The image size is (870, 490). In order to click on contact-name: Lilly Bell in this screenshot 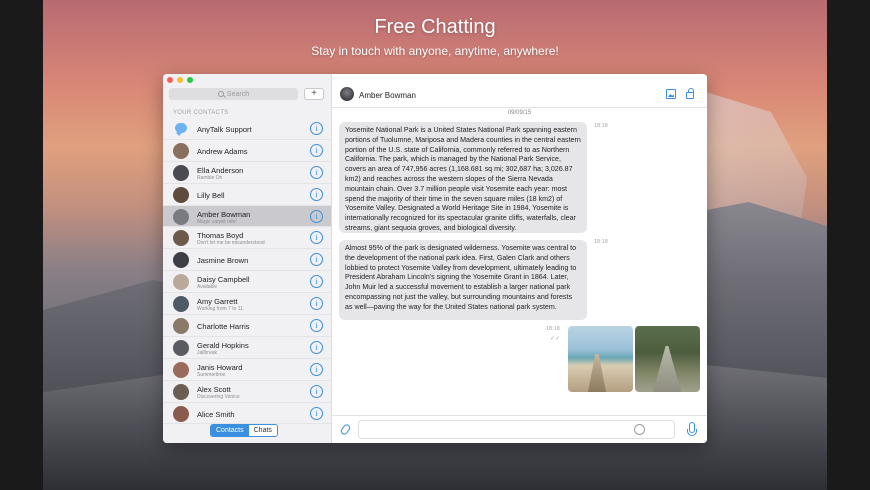, I will do `click(211, 195)`.